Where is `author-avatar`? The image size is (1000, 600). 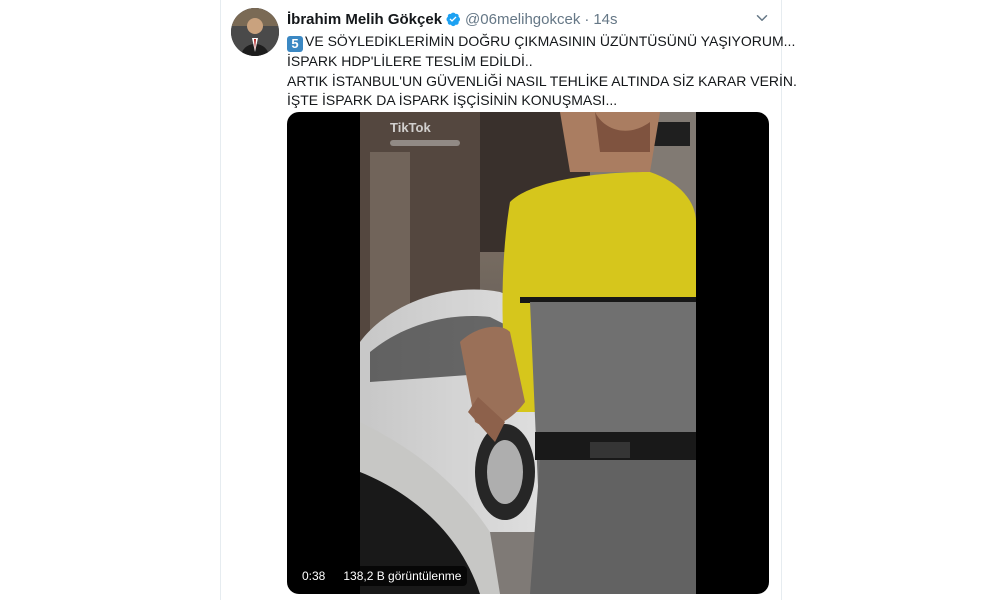
author-avatar is located at coordinates (255, 32).